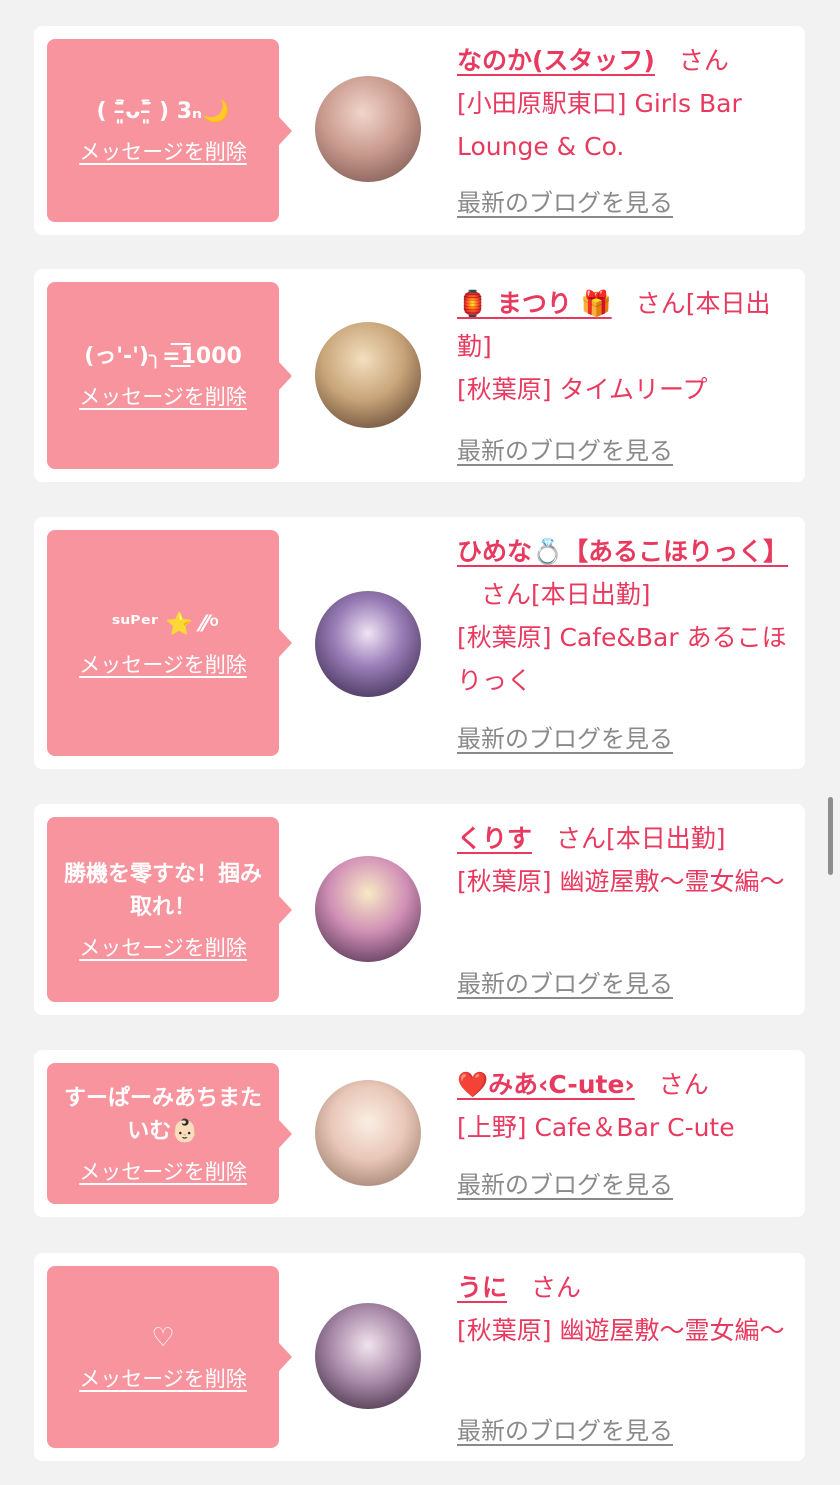 This screenshot has height=1485, width=840. Describe the element at coordinates (163, 624) in the screenshot. I see `message-text: ˢᵘᴾᵉʳ ⭐ ⁄⁄ ͦ` at that location.